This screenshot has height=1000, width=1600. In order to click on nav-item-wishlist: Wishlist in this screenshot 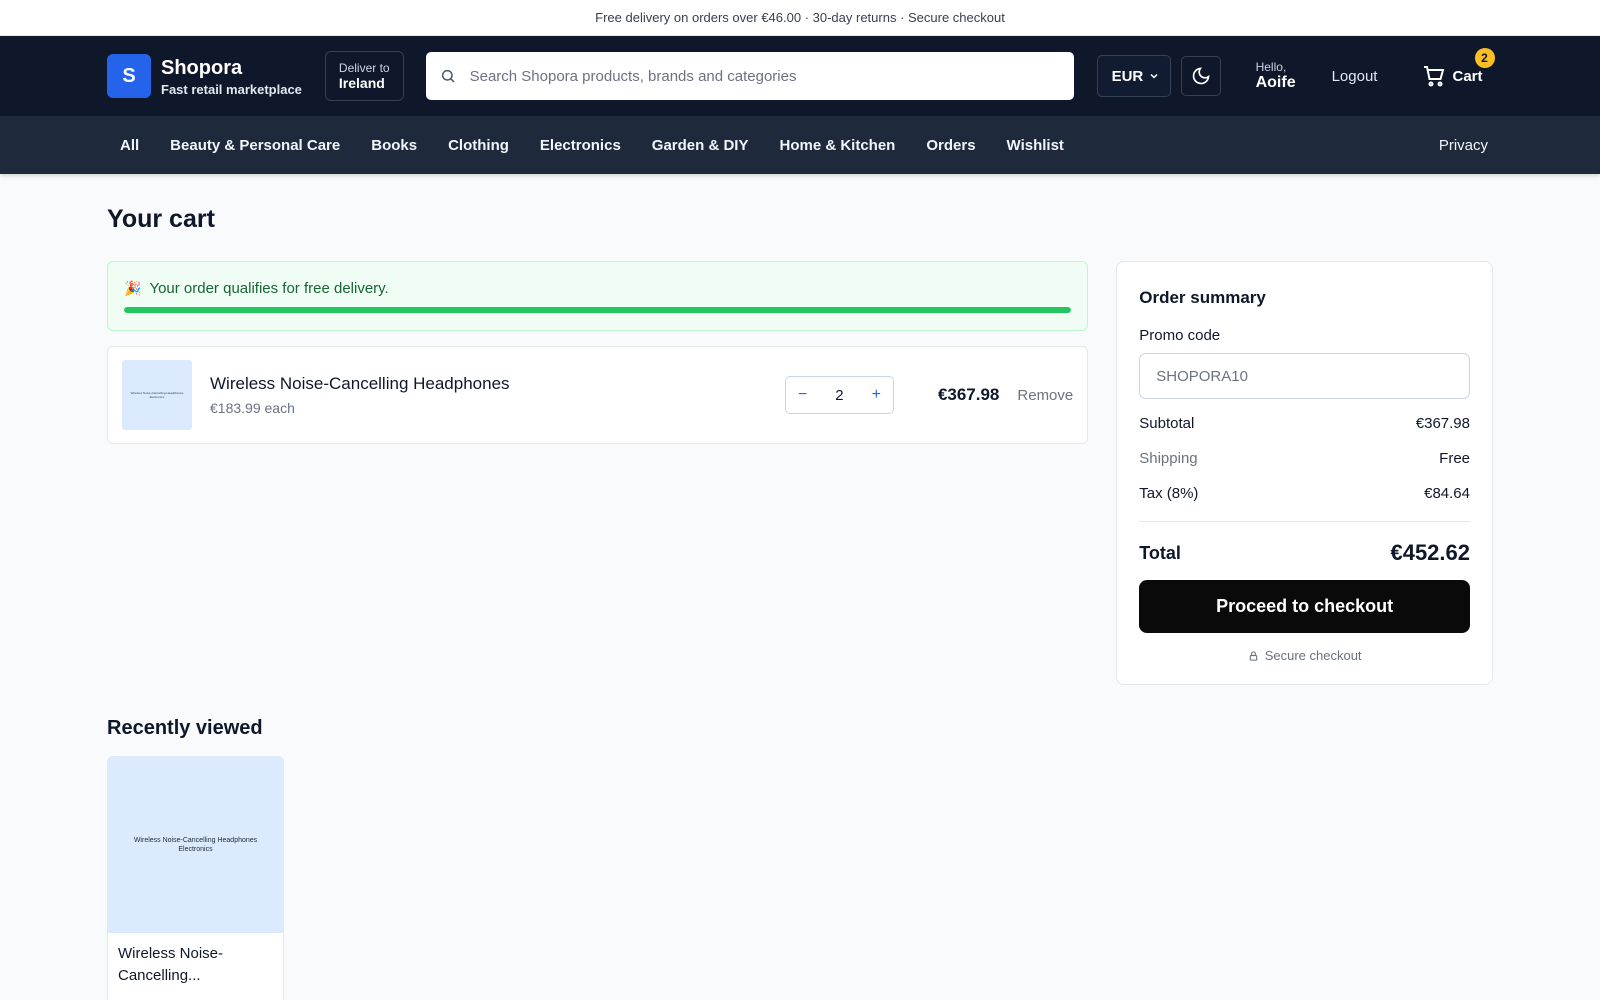, I will do `click(1035, 145)`.